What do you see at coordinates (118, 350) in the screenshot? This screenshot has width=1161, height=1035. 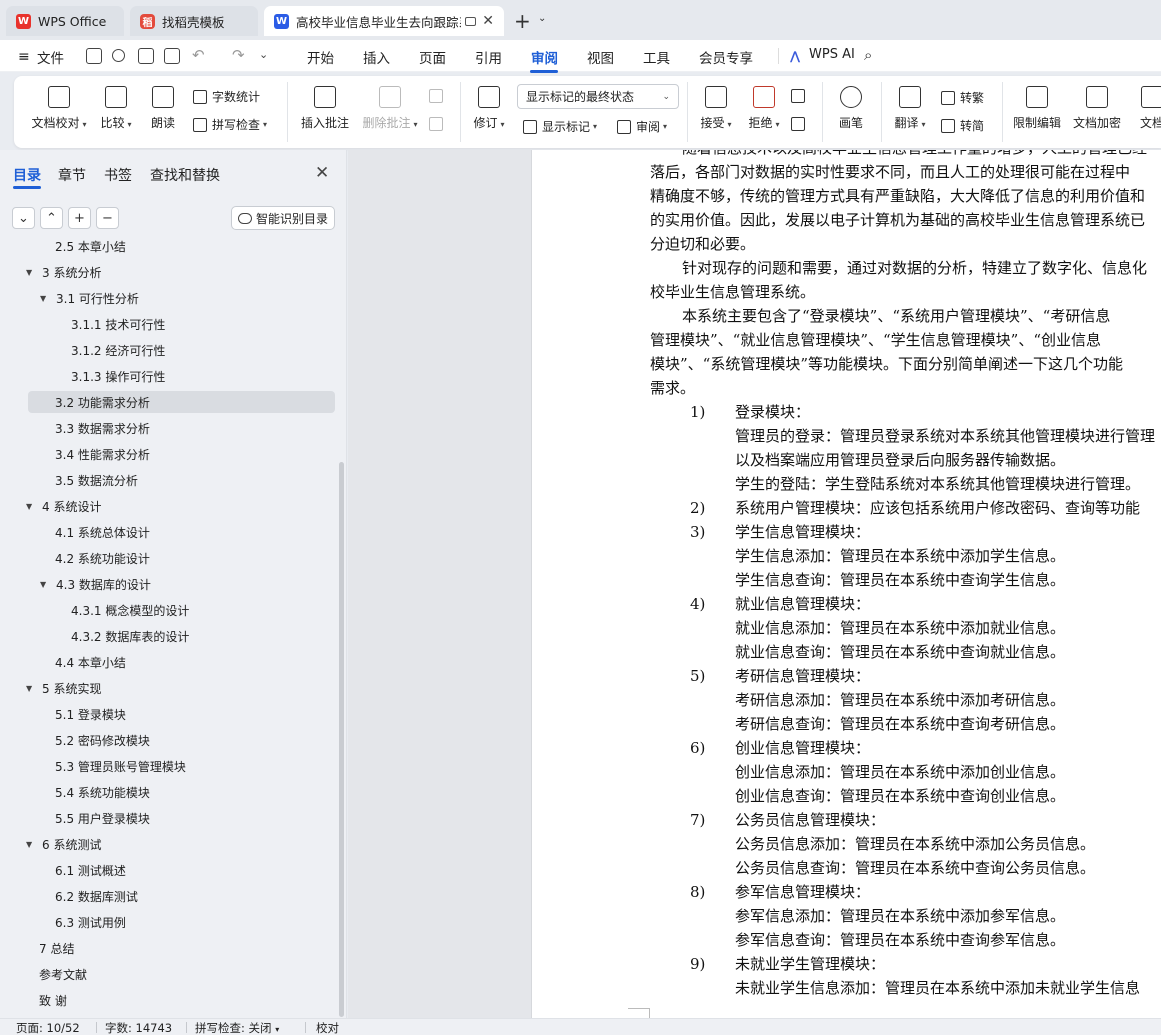 I see `toc-item: 3.1.2 经济可行性` at bounding box center [118, 350].